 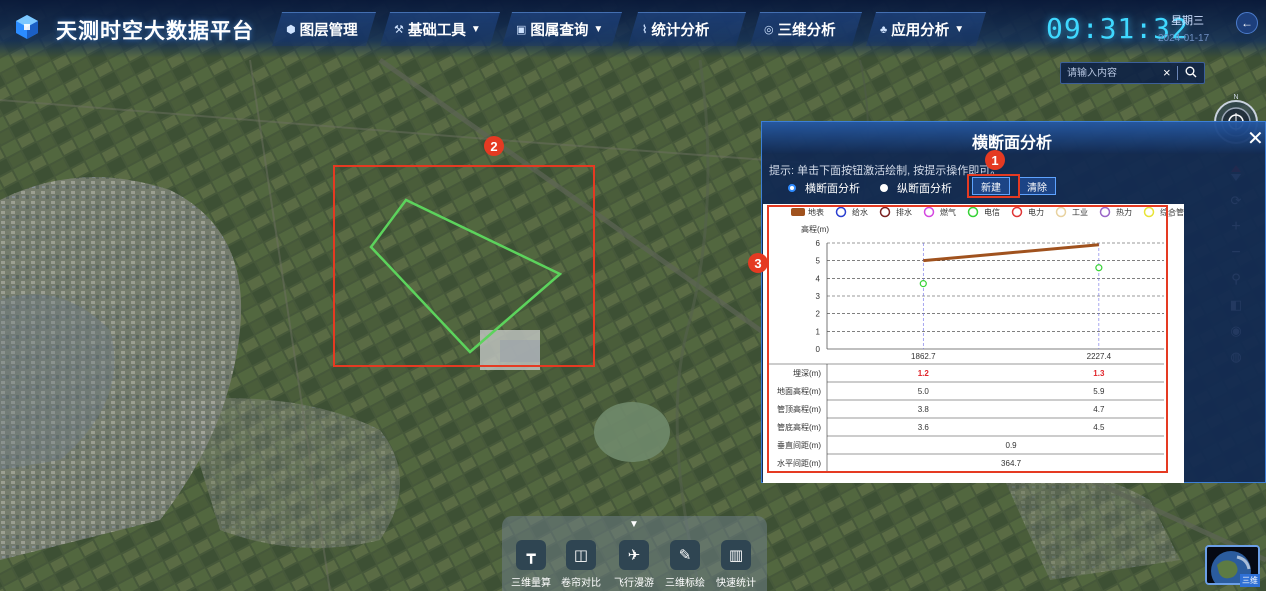 I want to click on tool-quick-stats: ▥ 快速统计, so click(x=736, y=564).